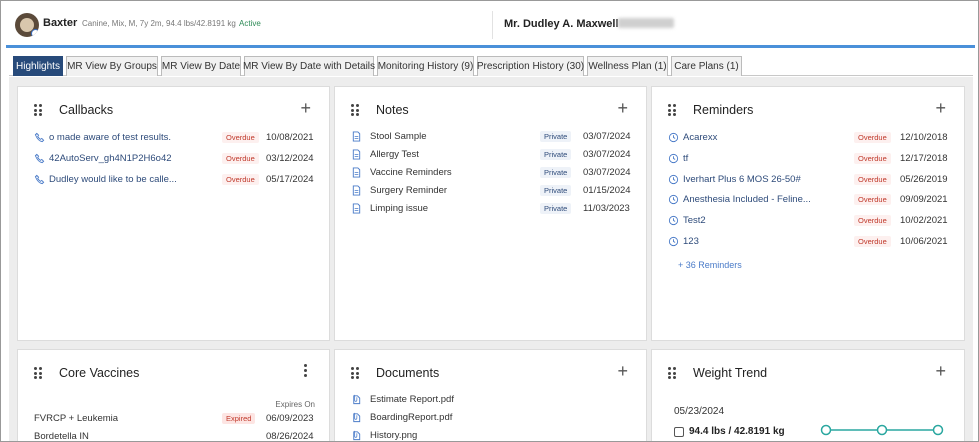  I want to click on list-item: Estimate Report.pdf, so click(496, 400).